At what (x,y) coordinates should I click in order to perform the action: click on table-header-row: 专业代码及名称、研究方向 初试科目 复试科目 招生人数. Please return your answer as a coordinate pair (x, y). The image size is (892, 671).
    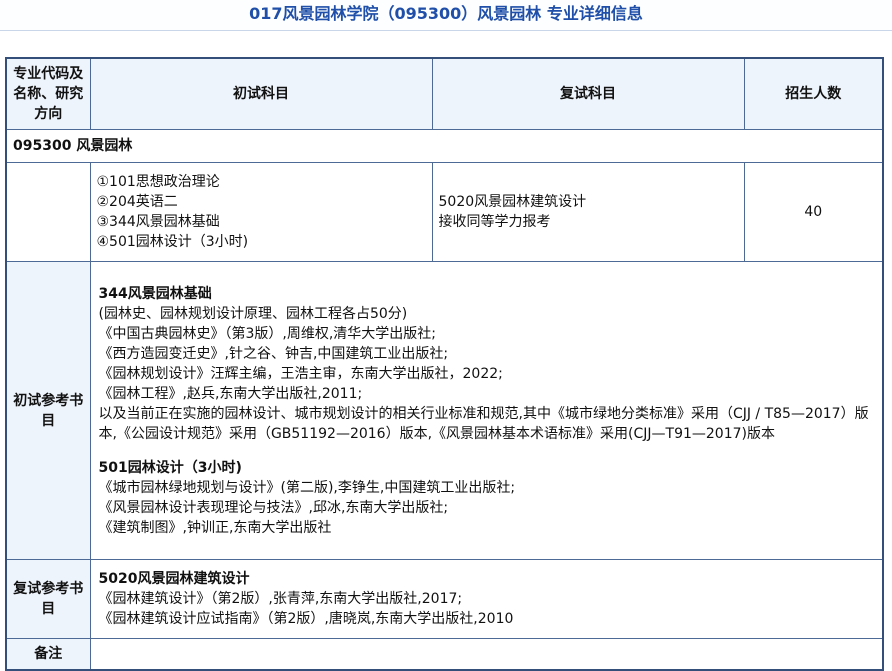
    Looking at the image, I should click on (444, 93).